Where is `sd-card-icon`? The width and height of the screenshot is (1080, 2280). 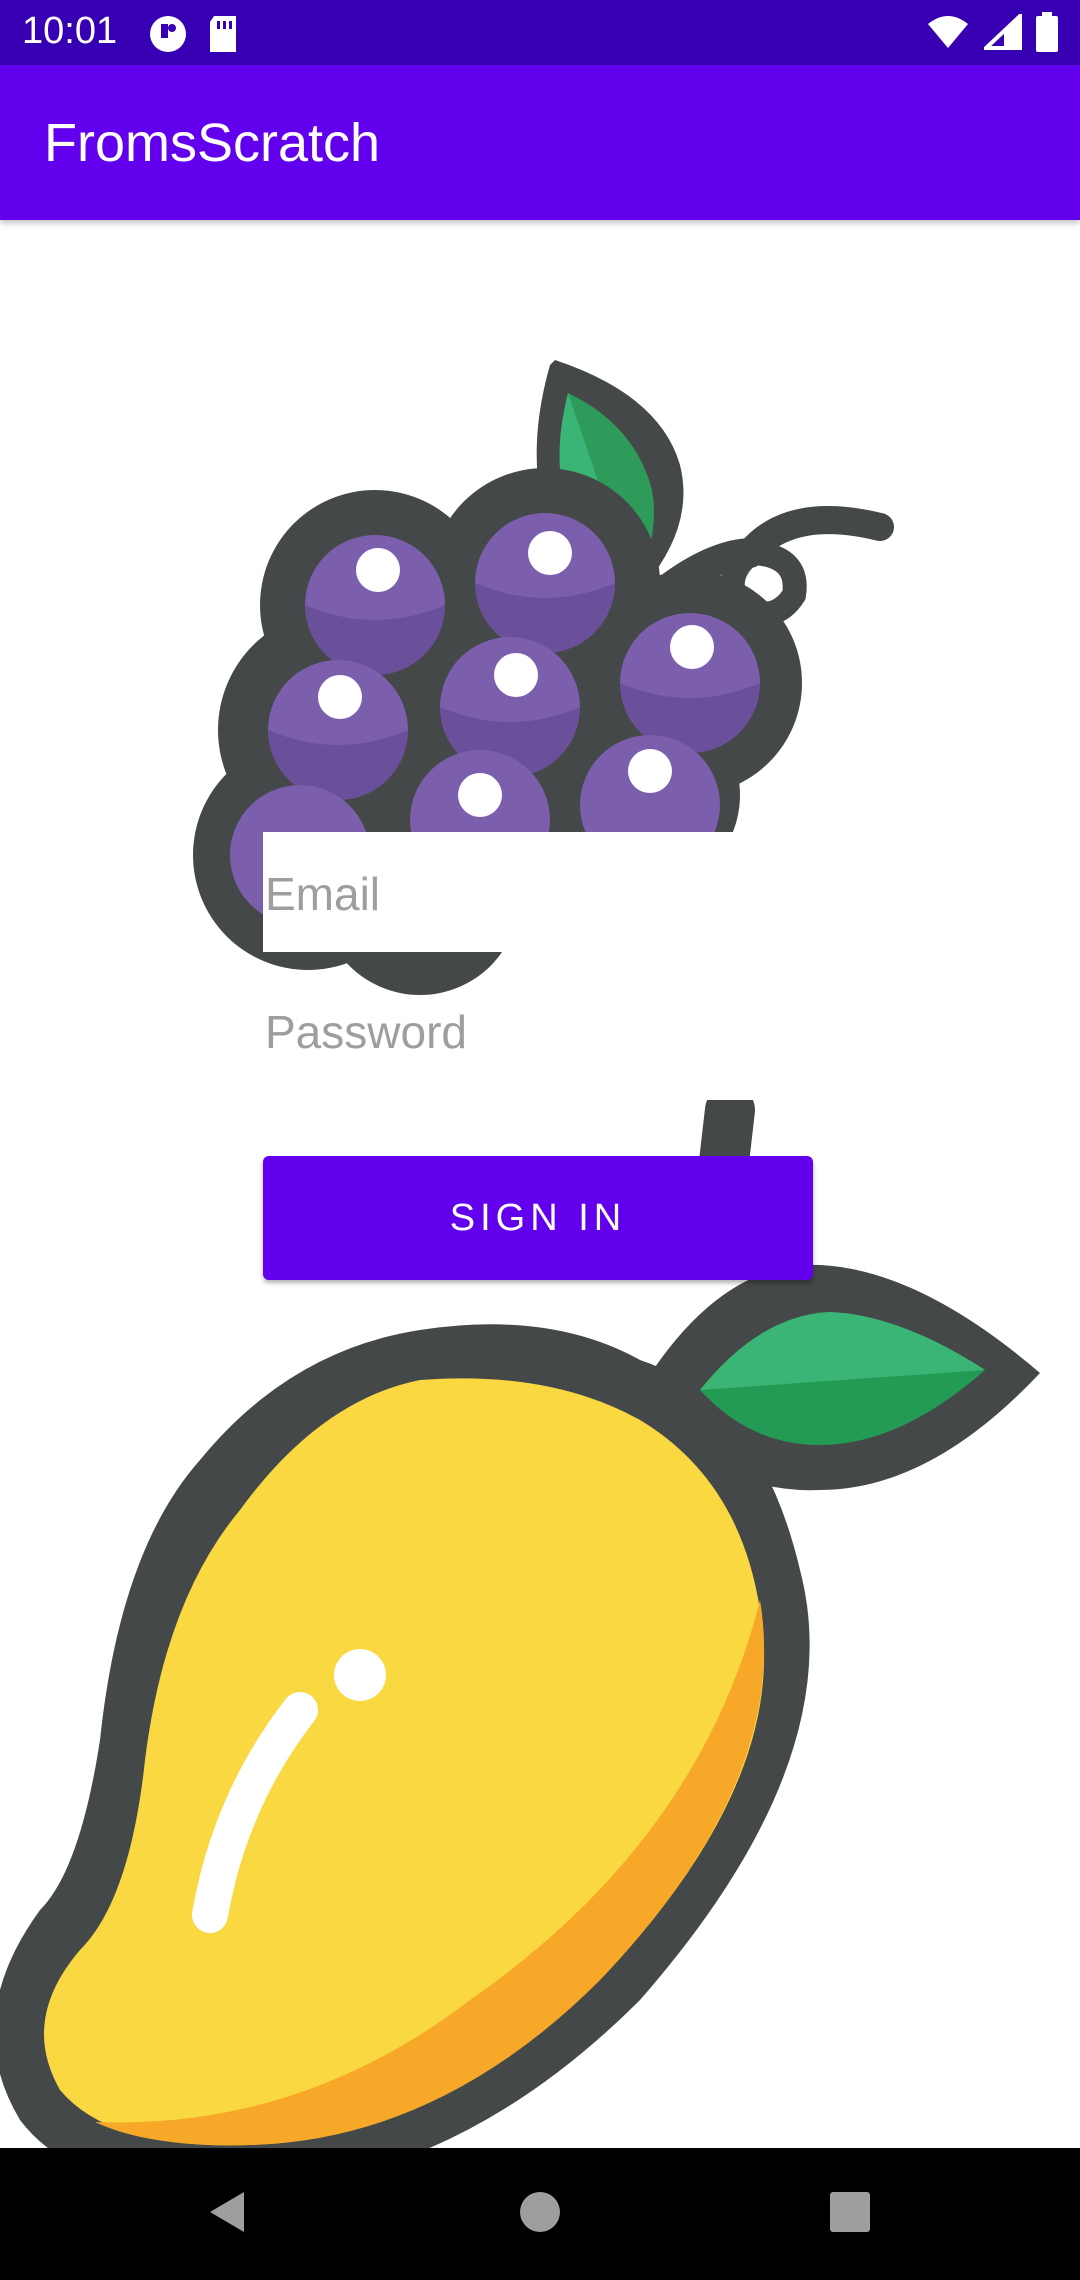
sd-card-icon is located at coordinates (223, 34).